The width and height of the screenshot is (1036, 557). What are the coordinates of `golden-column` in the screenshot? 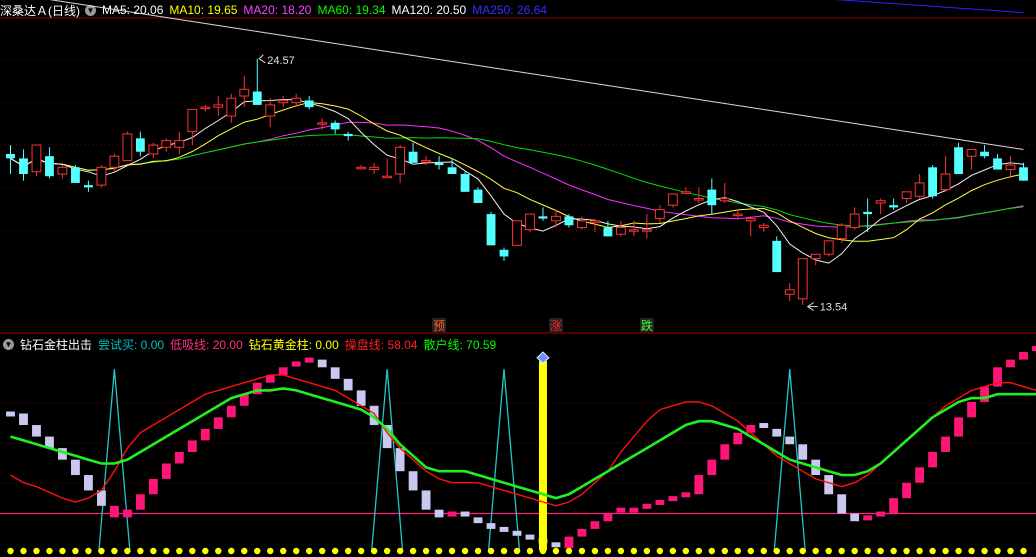 It's located at (542, 455).